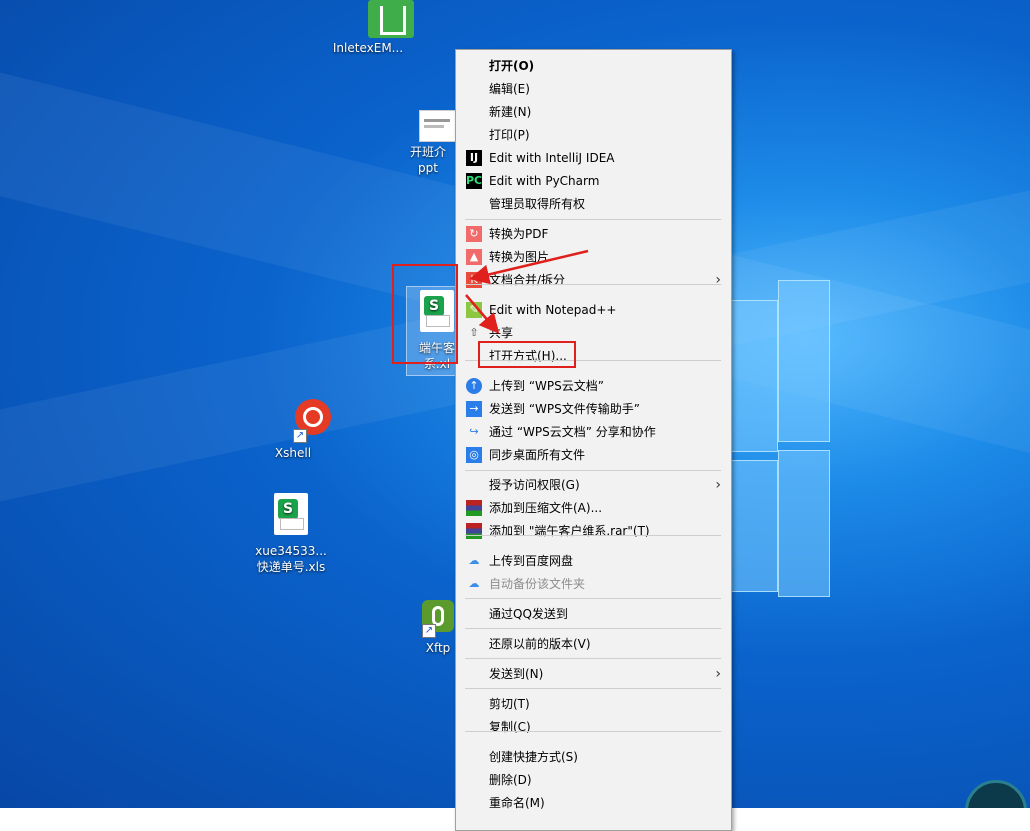 The width and height of the screenshot is (1030, 831). What do you see at coordinates (482, 314) in the screenshot?
I see `annotation-arrow-down` at bounding box center [482, 314].